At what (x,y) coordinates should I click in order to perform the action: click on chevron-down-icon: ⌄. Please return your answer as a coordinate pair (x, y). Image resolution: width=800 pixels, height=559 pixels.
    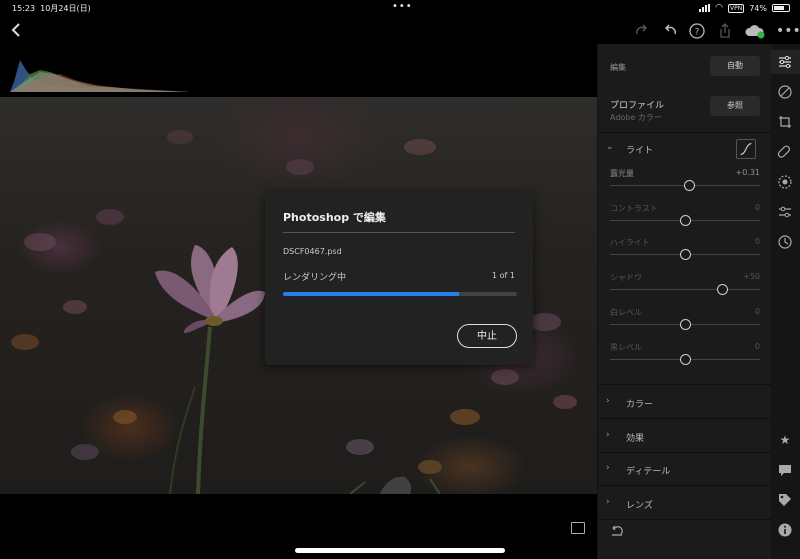
    Looking at the image, I should click on (610, 147).